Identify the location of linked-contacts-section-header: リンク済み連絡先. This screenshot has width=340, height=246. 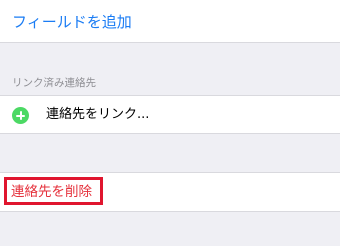
(54, 83).